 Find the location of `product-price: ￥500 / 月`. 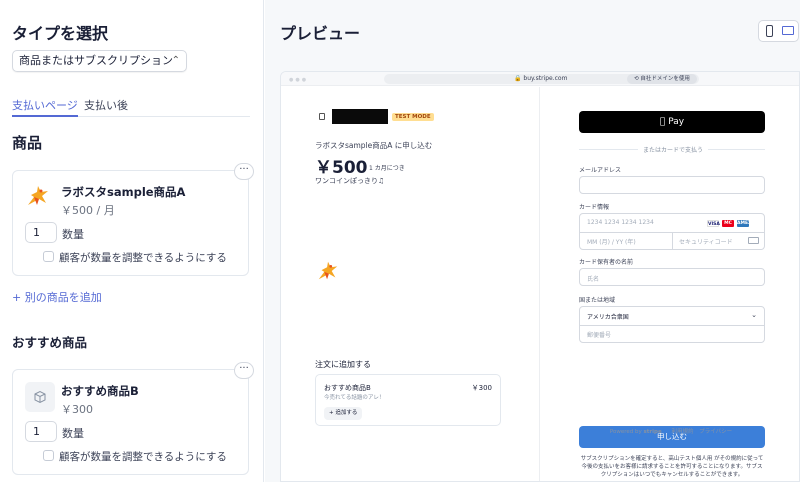

product-price: ￥500 / 月 is located at coordinates (88, 210).